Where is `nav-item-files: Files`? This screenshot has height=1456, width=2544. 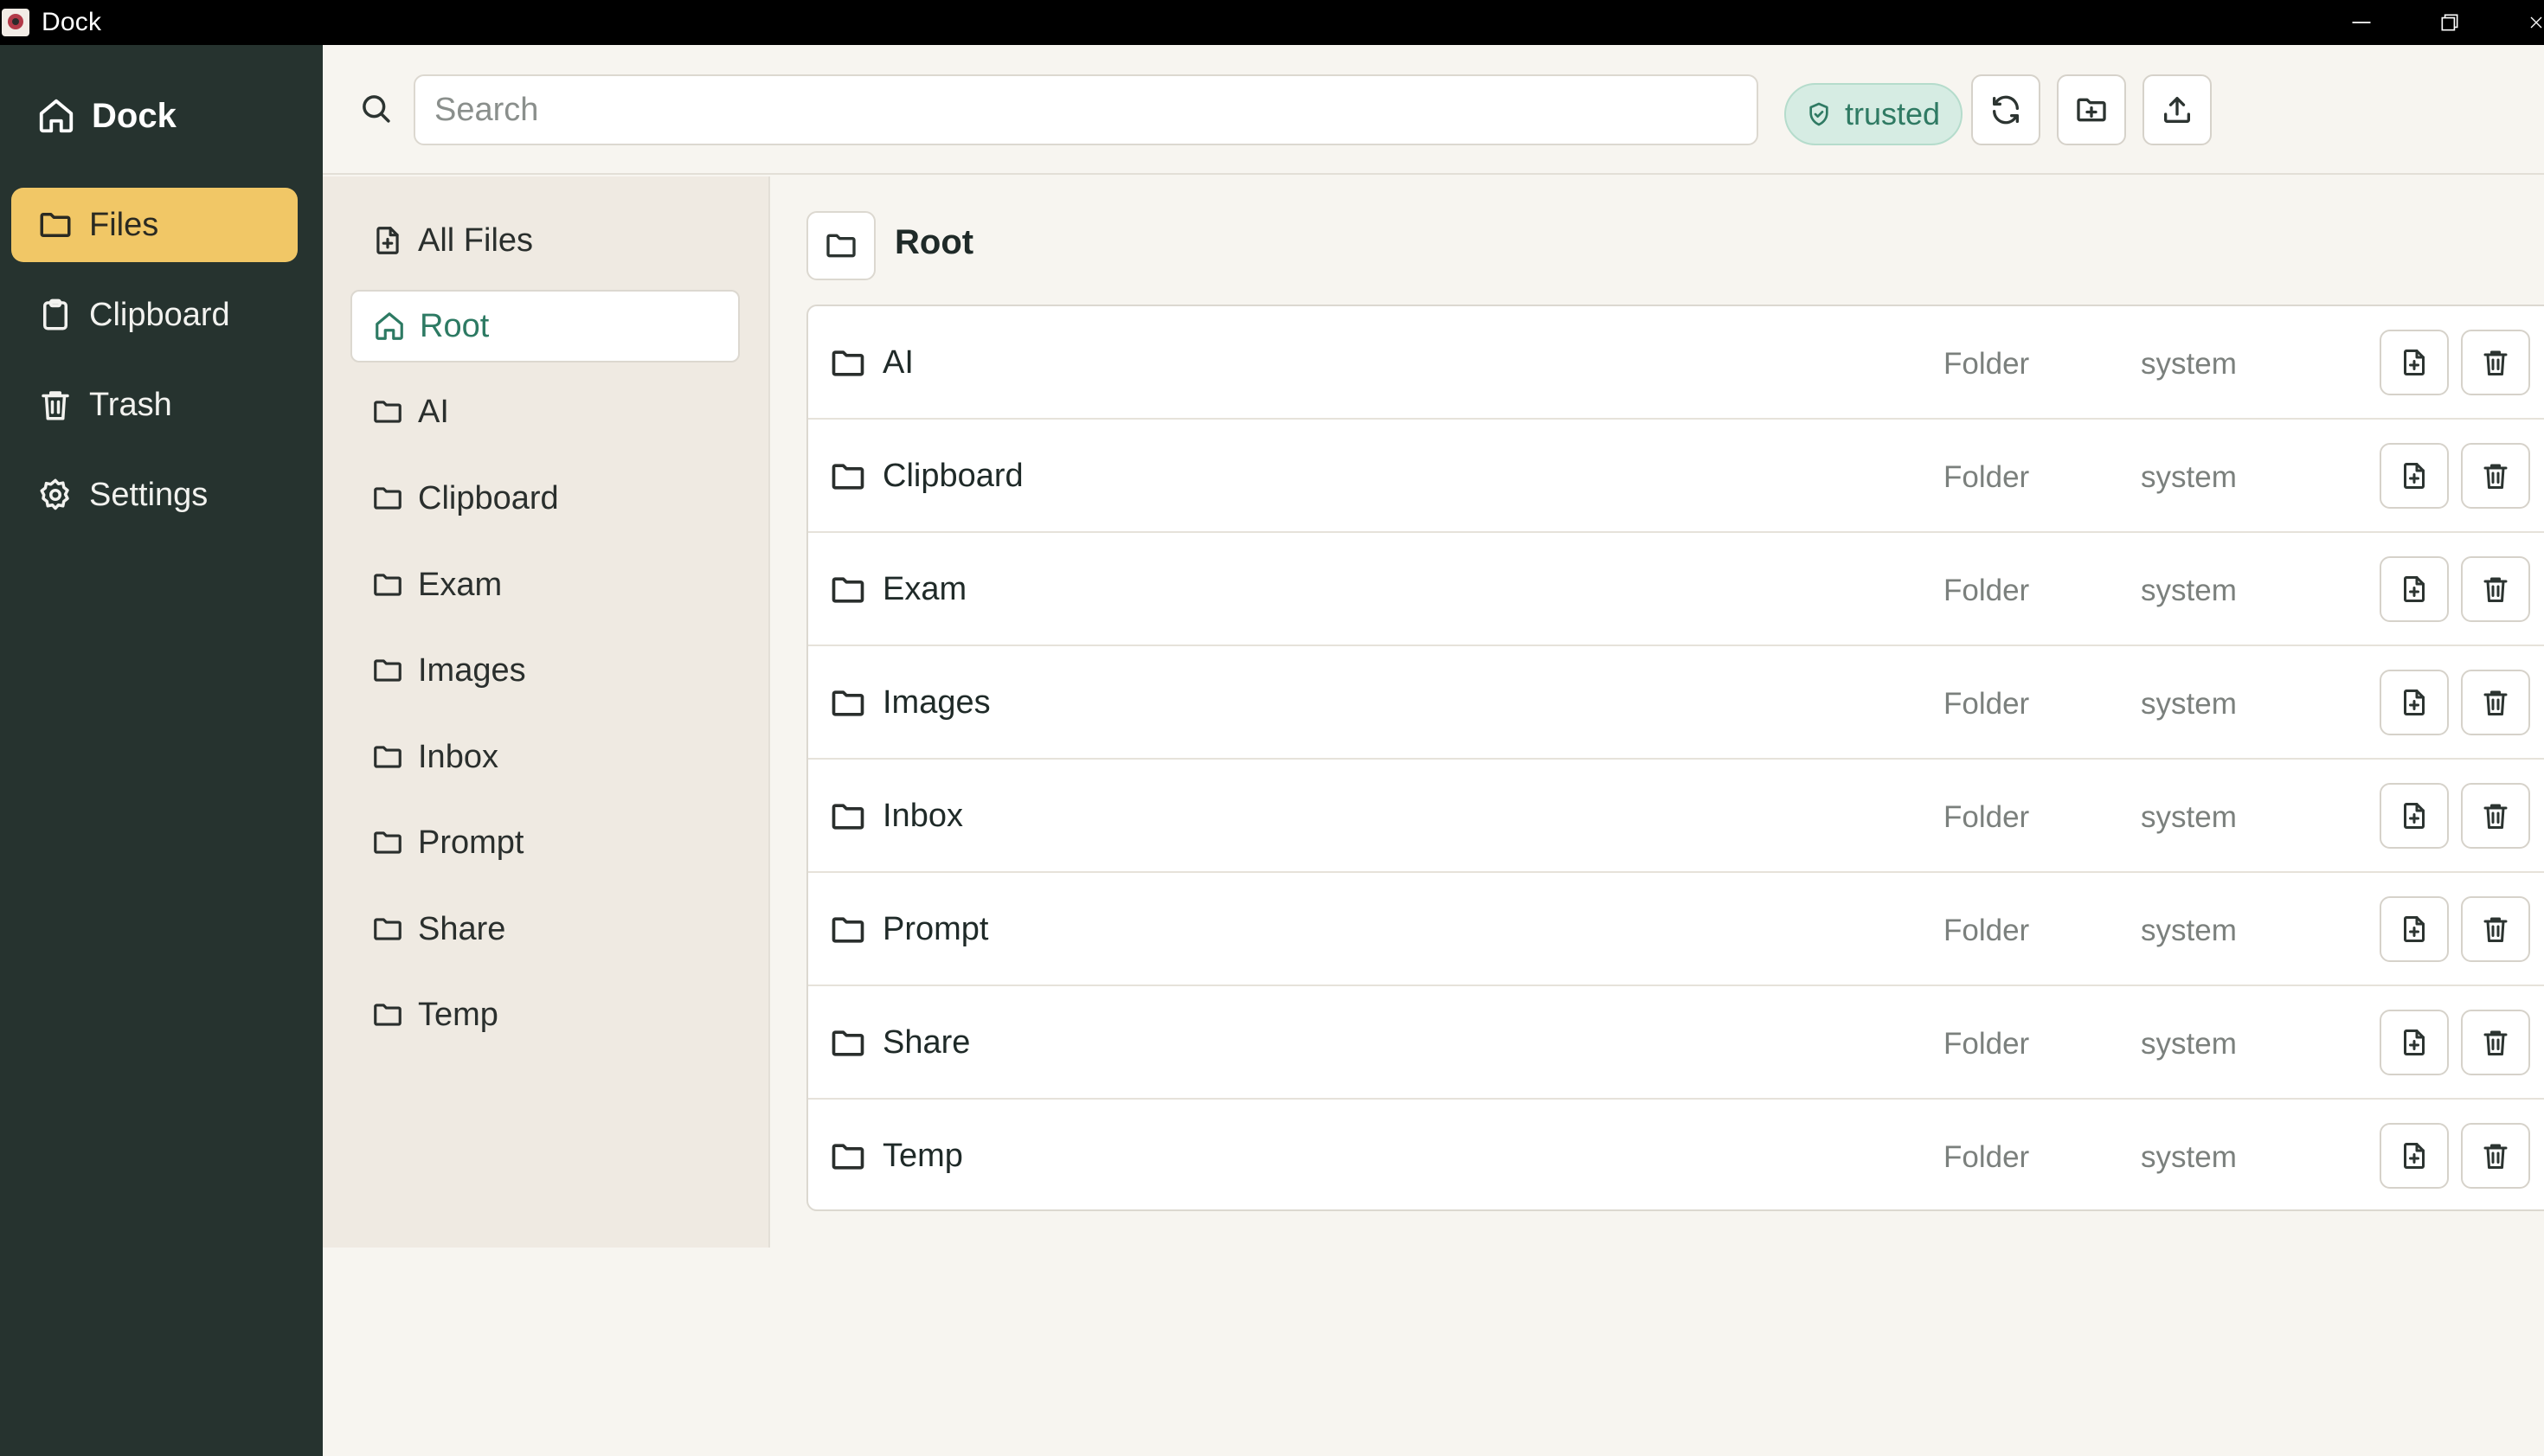
nav-item-files: Files is located at coordinates (154, 225).